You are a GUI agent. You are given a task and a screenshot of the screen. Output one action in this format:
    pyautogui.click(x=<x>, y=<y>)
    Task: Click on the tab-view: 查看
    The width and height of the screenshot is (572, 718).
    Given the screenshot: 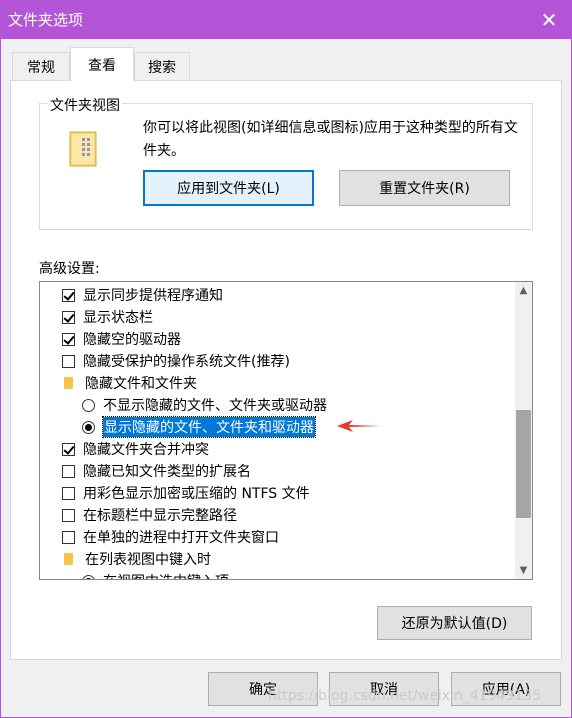 What is the action you would take?
    pyautogui.click(x=102, y=64)
    